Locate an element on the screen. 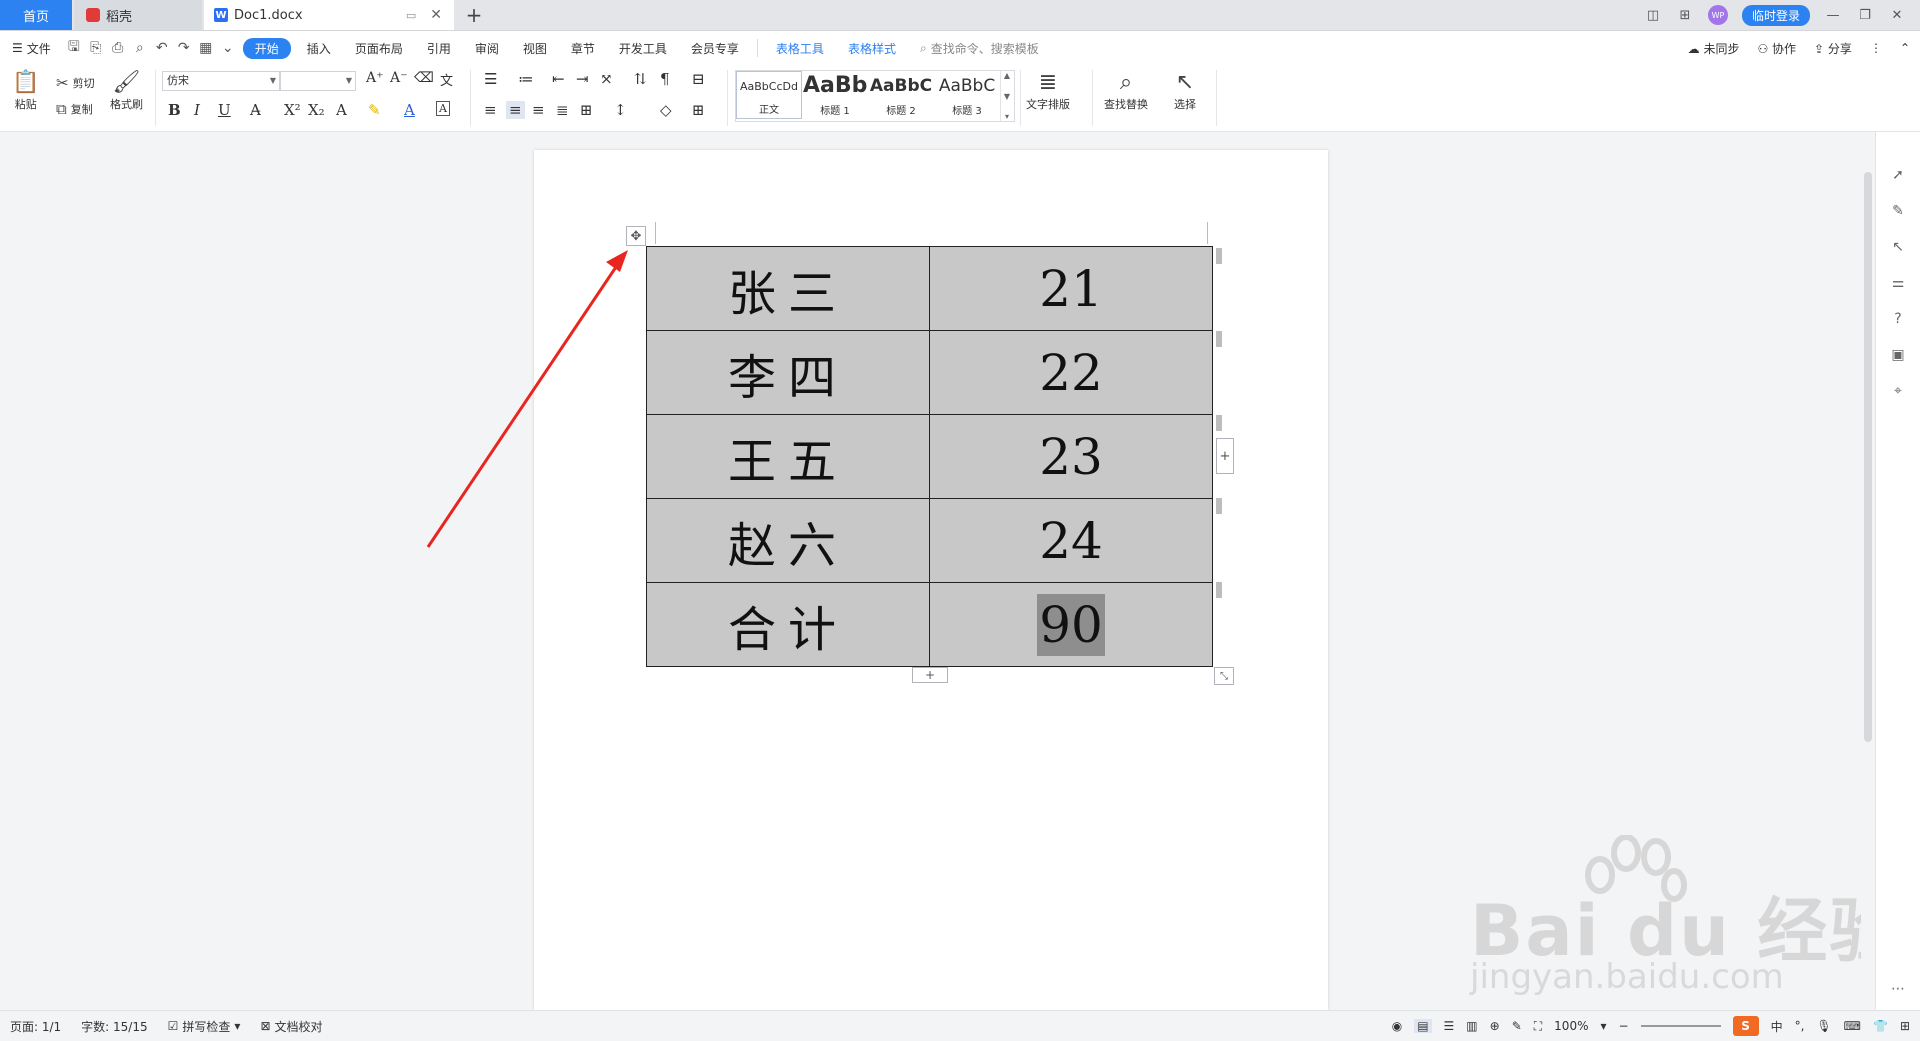 The height and width of the screenshot is (1041, 1920). table-cell-name: 合计 is located at coordinates (788, 624).